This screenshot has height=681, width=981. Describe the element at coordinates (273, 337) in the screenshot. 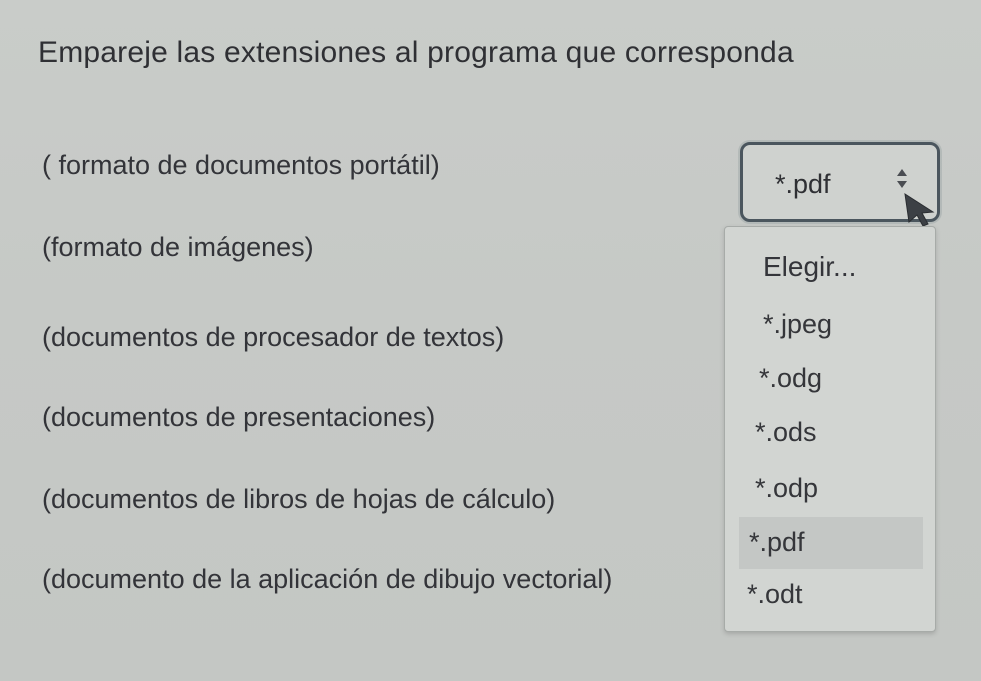

I see `item-label-word-processor: (documentos de procesador de textos)` at that location.